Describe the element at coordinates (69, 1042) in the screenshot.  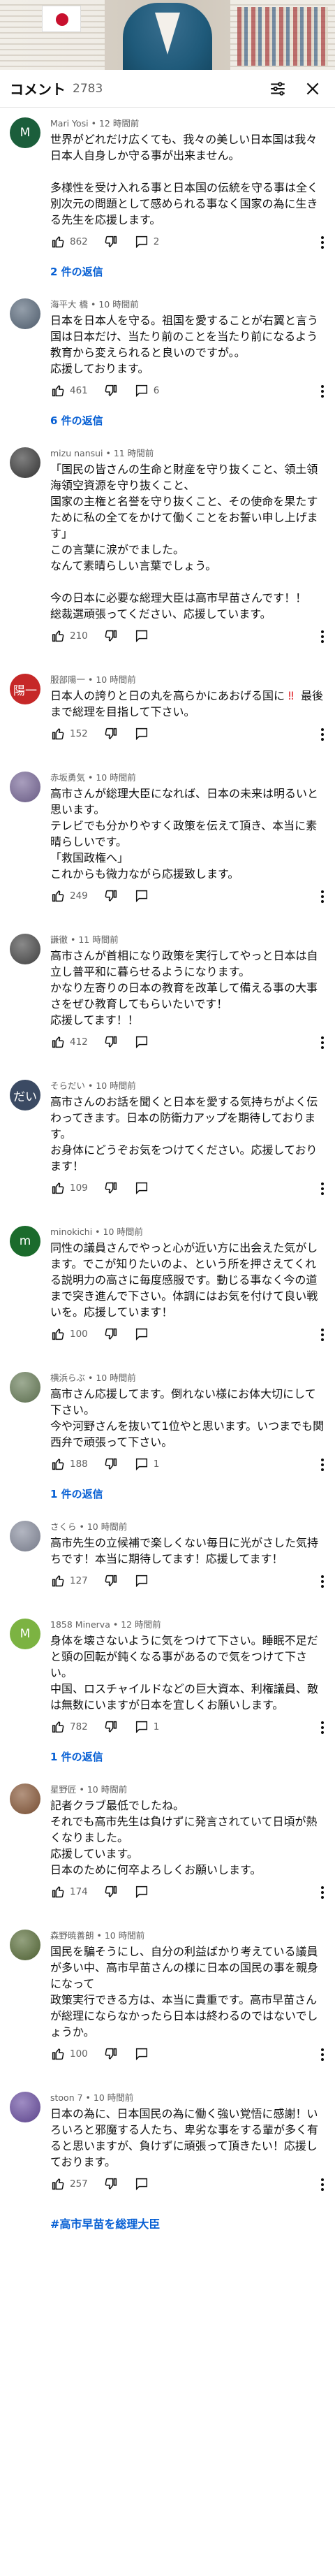
I see `like-button: 412` at that location.